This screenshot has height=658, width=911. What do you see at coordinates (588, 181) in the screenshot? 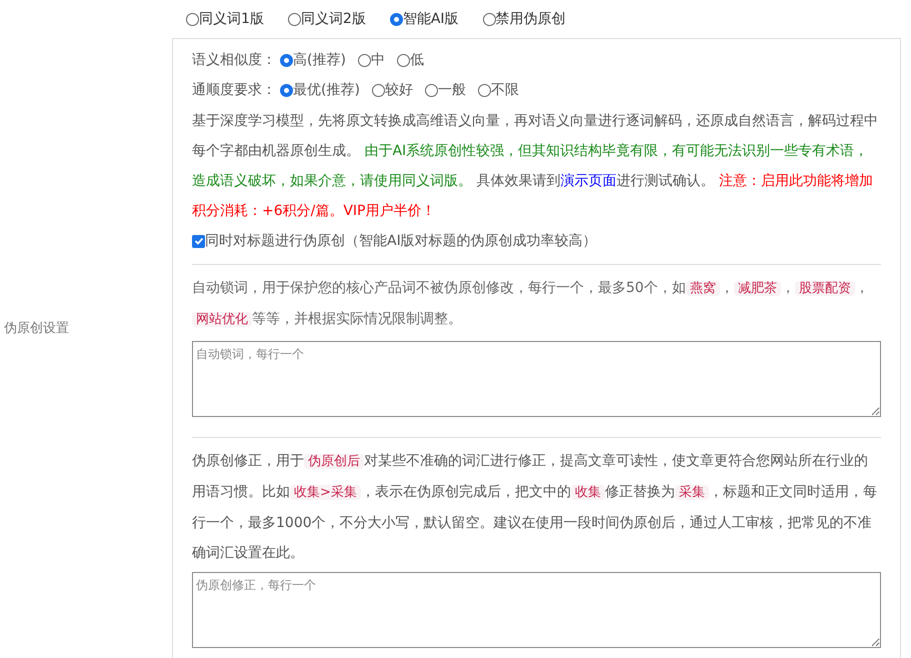
I see `demo-page-link: 演示页面` at bounding box center [588, 181].